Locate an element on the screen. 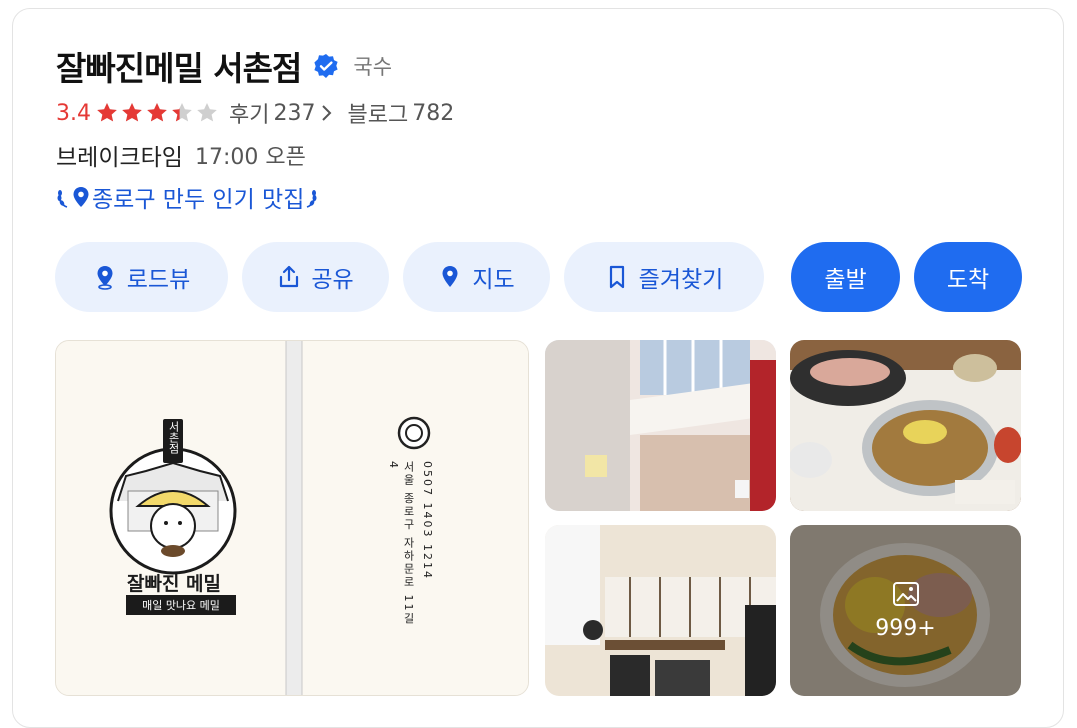 This screenshot has height=728, width=1077. food-photo-noodles is located at coordinates (905, 425).